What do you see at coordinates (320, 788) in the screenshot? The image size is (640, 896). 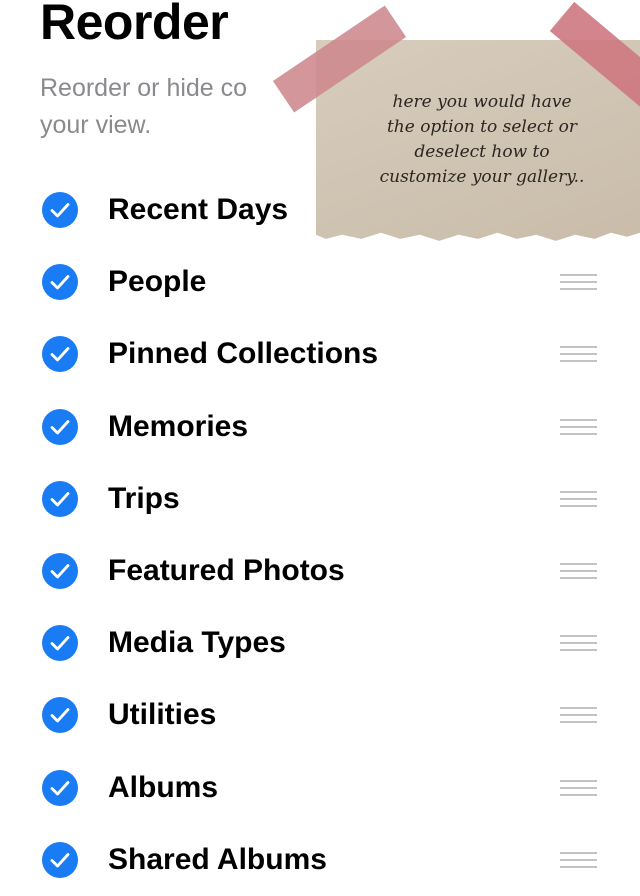 I see `list-item-albums: Albums` at bounding box center [320, 788].